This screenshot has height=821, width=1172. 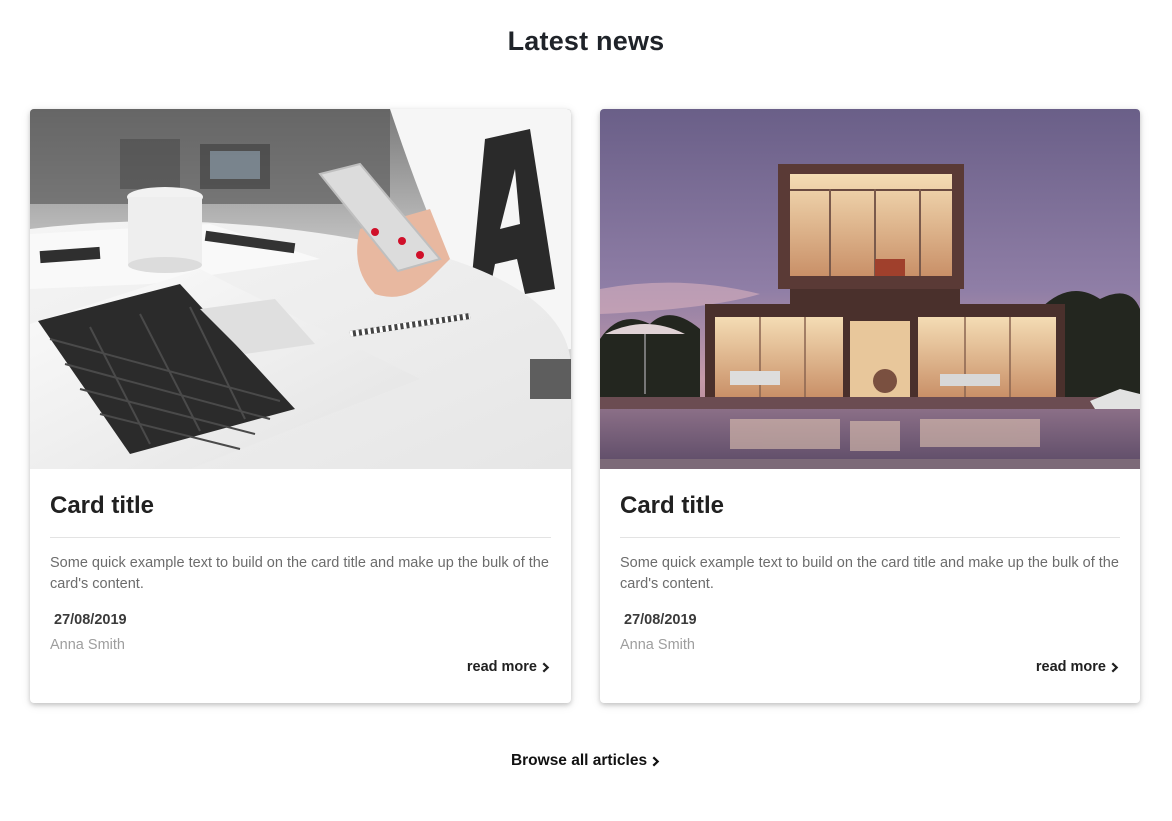 I want to click on browse-all-container: Browse all articles, so click(x=586, y=761).